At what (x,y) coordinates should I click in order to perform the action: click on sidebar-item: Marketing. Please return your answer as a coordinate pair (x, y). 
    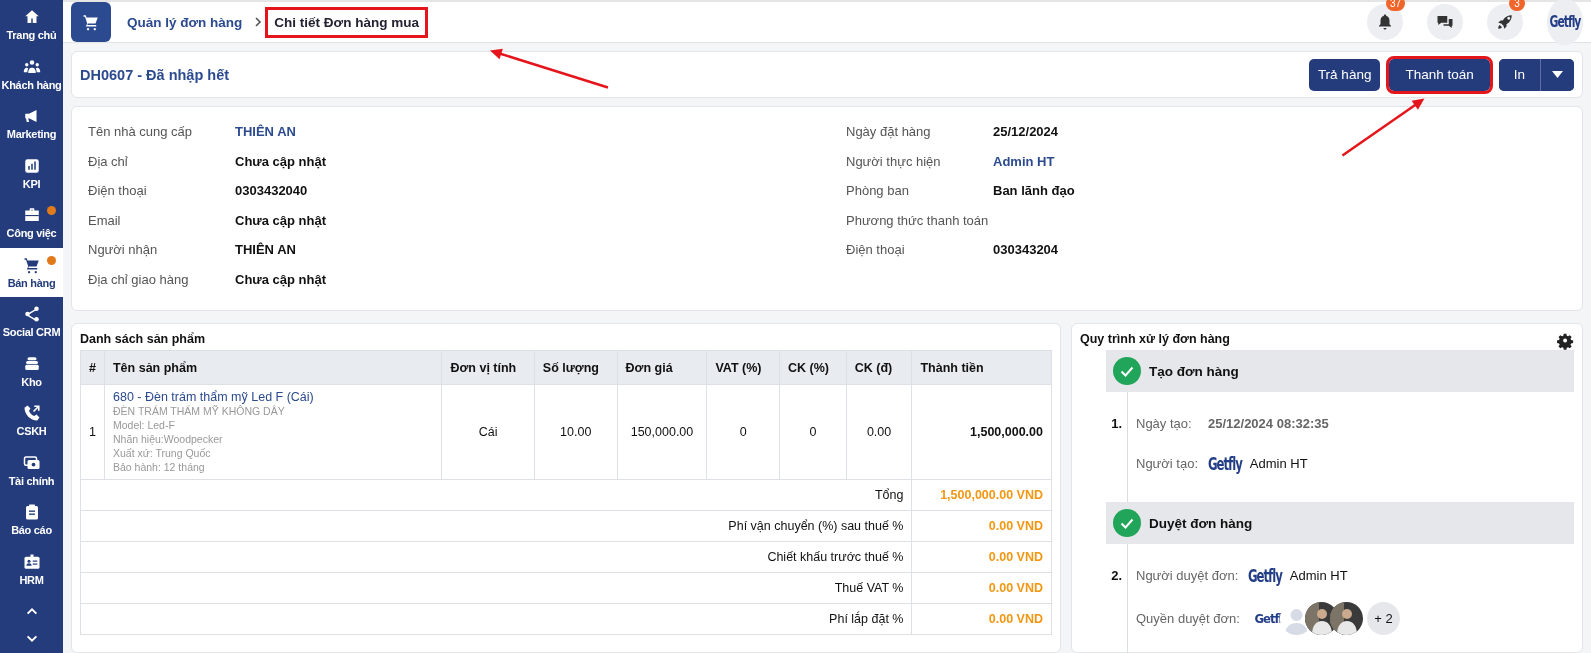
    Looking at the image, I should click on (31, 124).